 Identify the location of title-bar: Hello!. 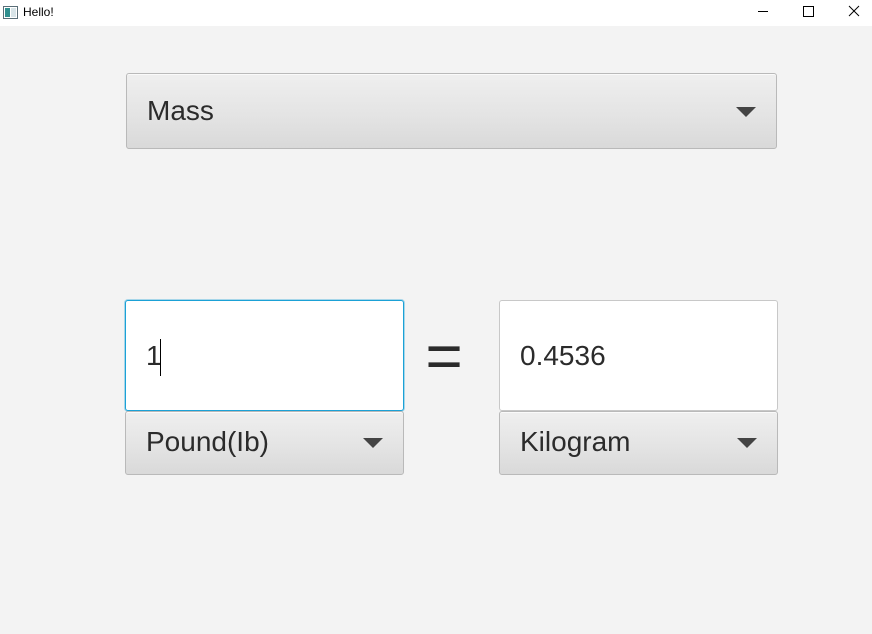
(436, 13).